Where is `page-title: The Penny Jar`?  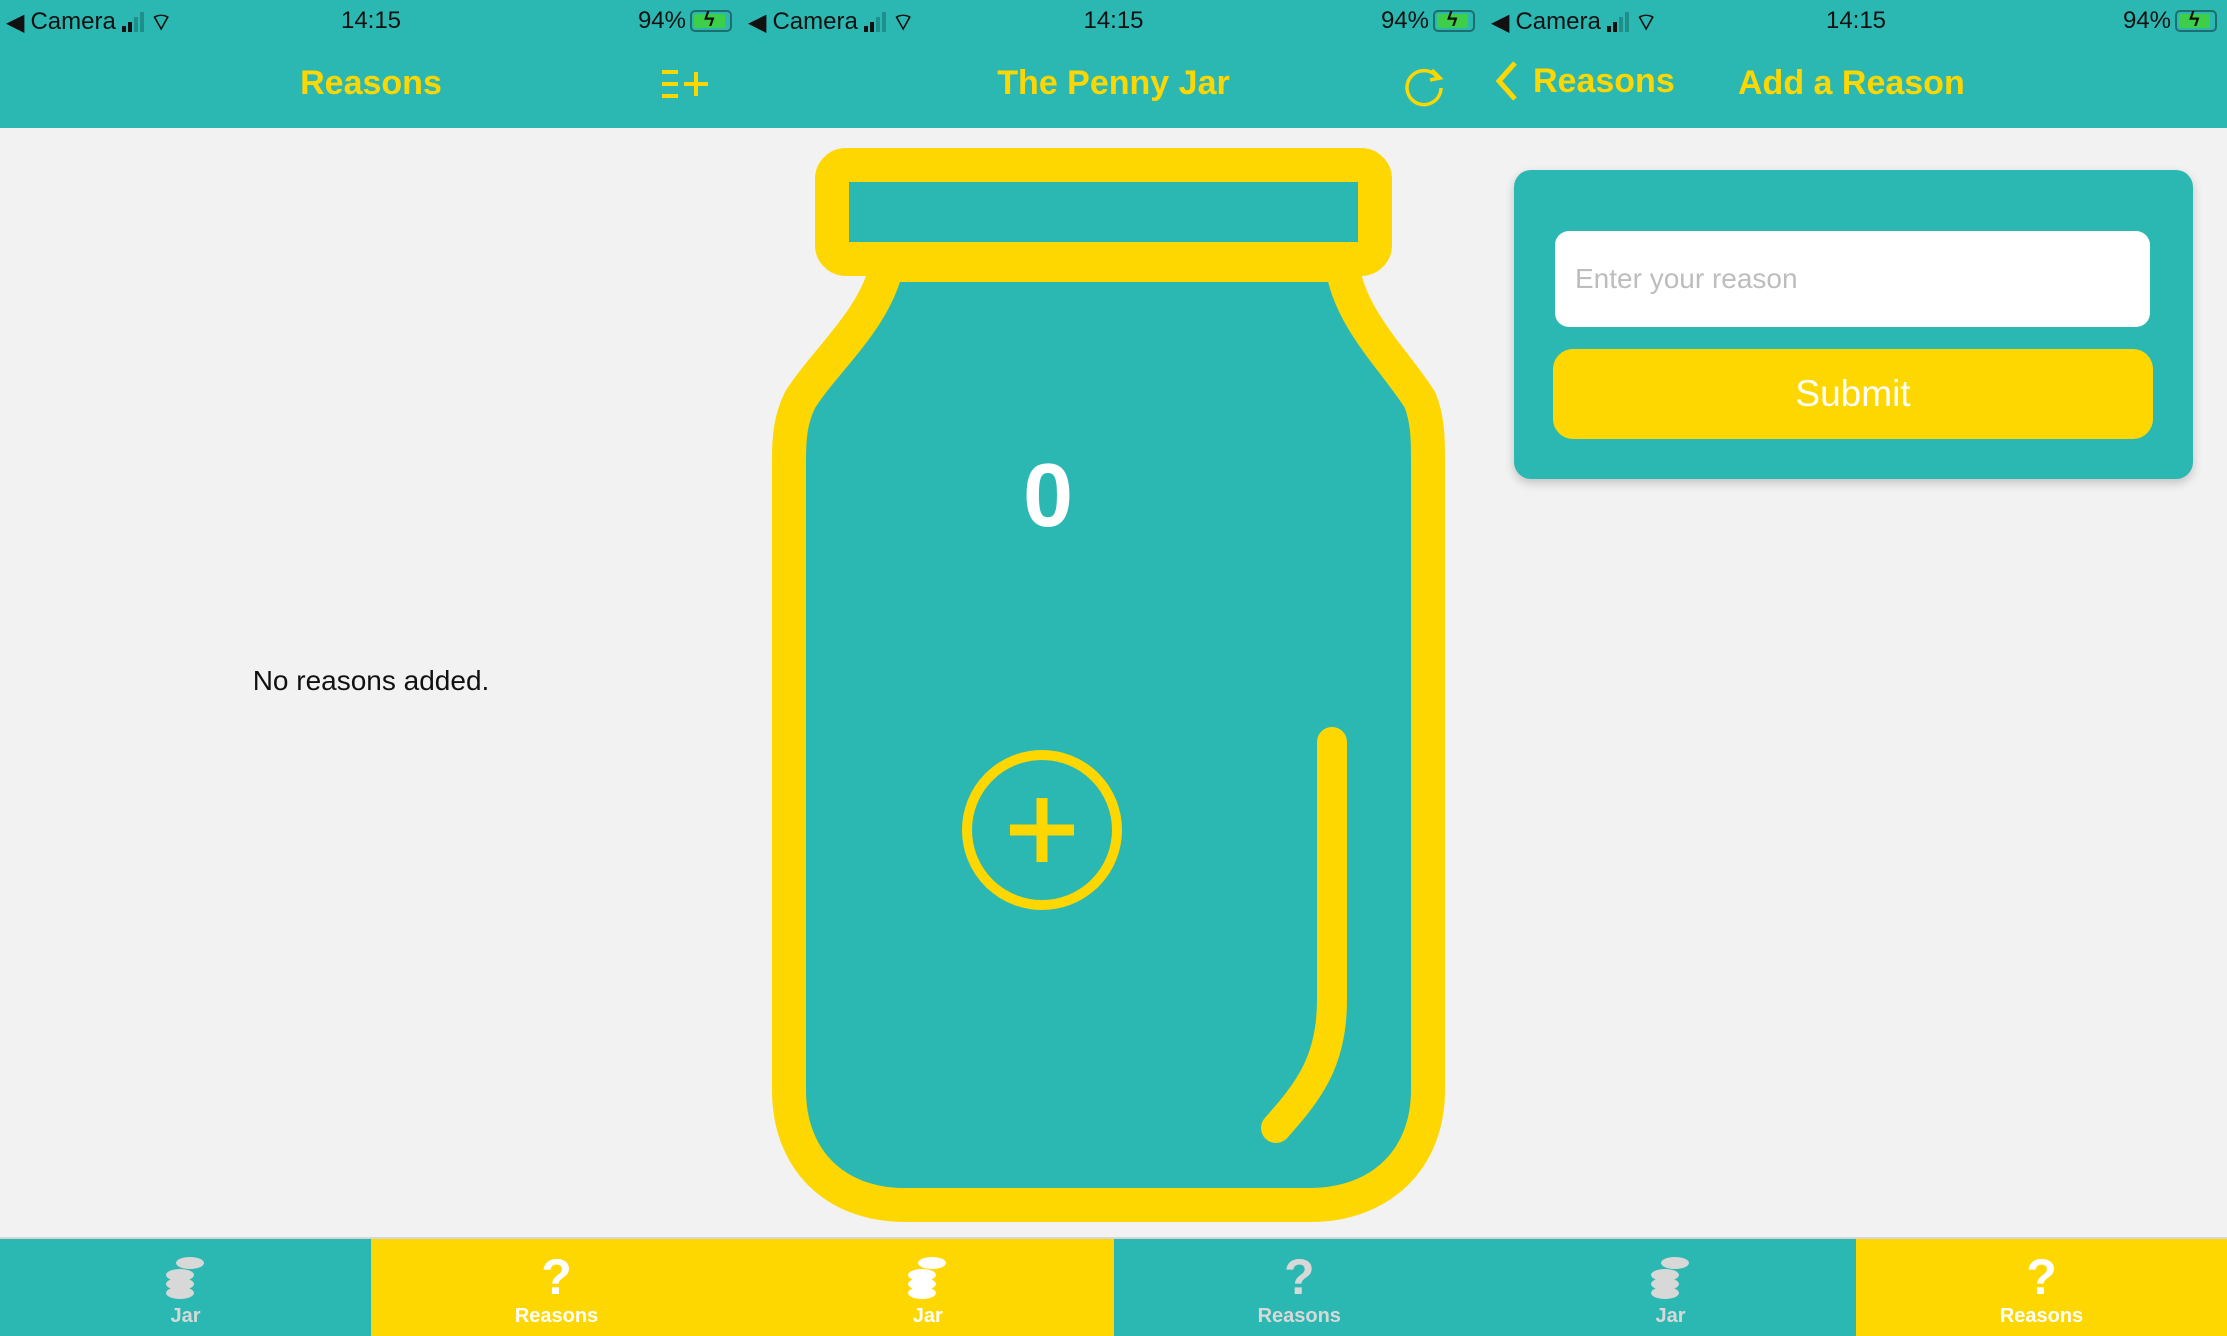
page-title: The Penny Jar is located at coordinates (1113, 83).